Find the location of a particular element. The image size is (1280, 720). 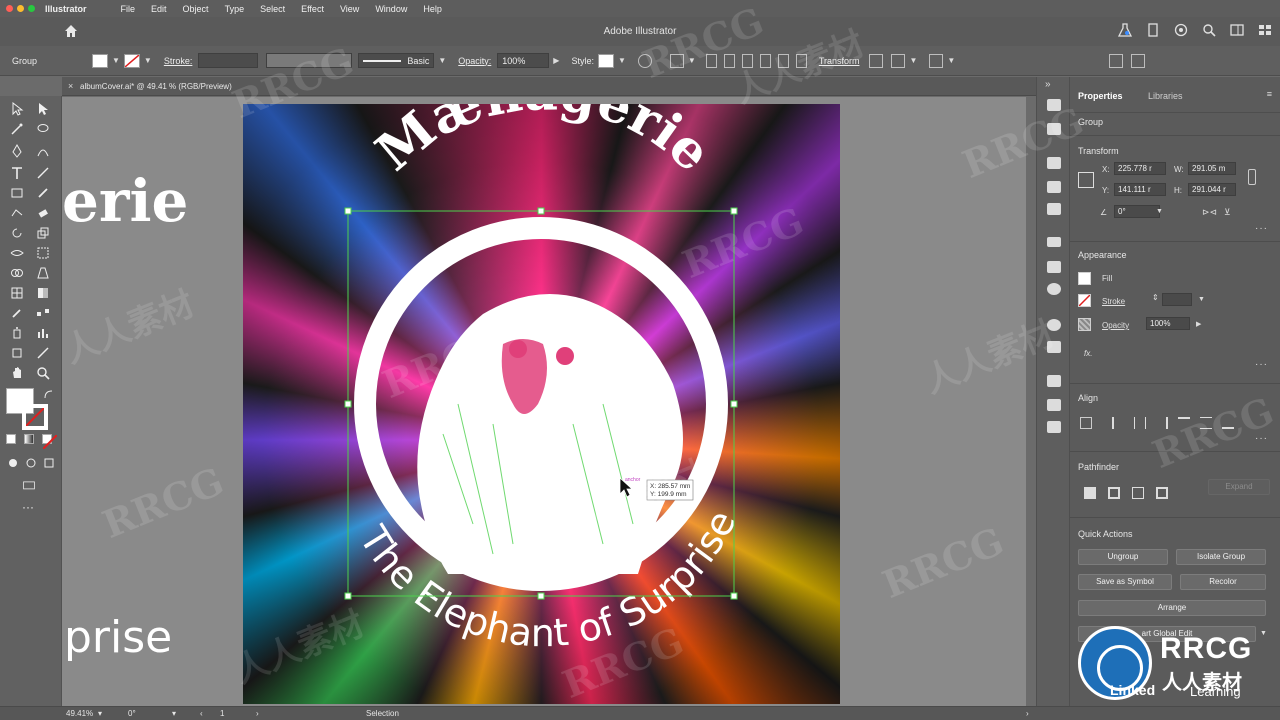

chevron-right-icon: › is located at coordinates (1027, 713).